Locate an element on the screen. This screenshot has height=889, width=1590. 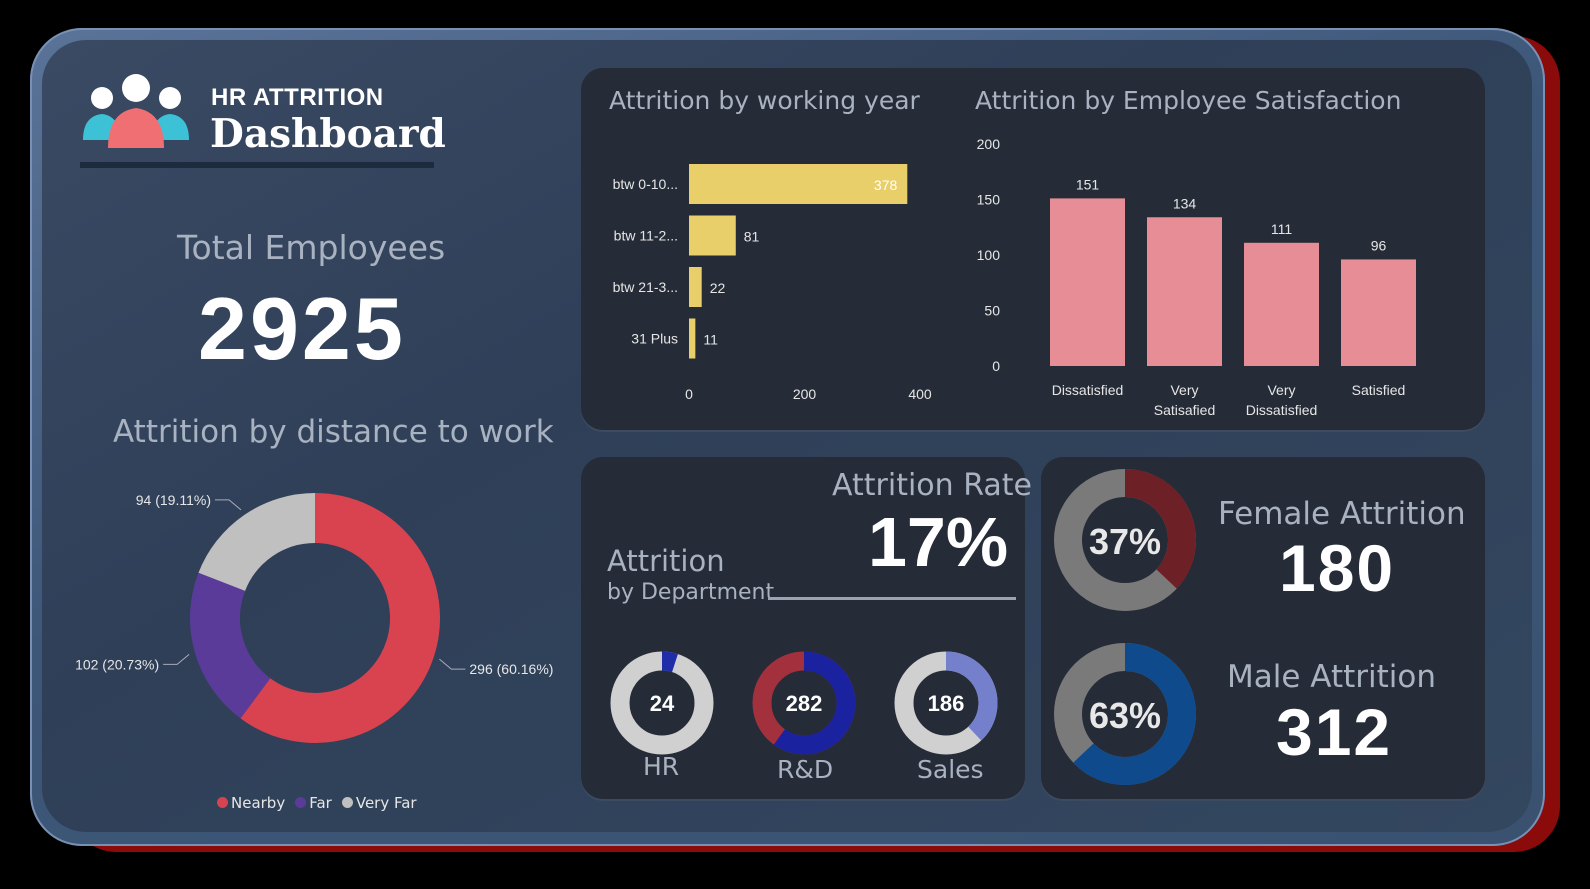
attrition-rate-value: 17% is located at coordinates (938, 542).